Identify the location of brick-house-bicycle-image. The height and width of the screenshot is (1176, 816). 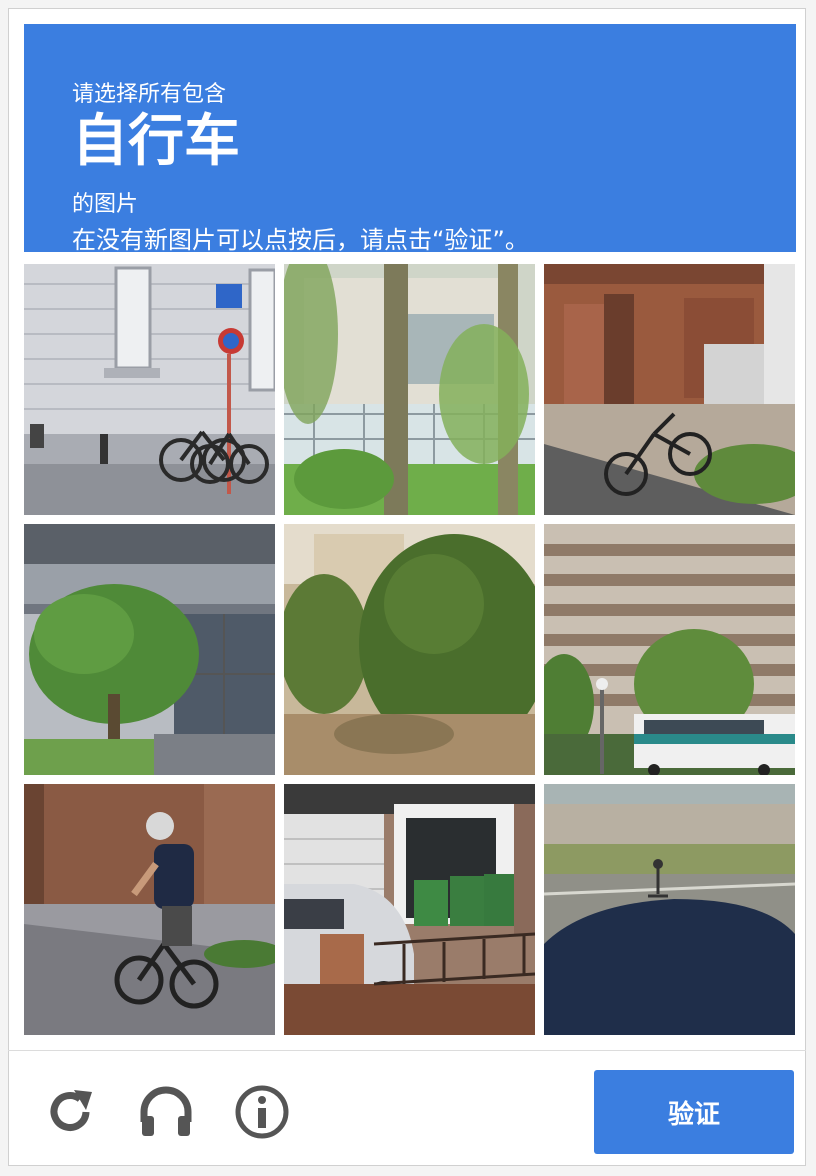
(669, 389).